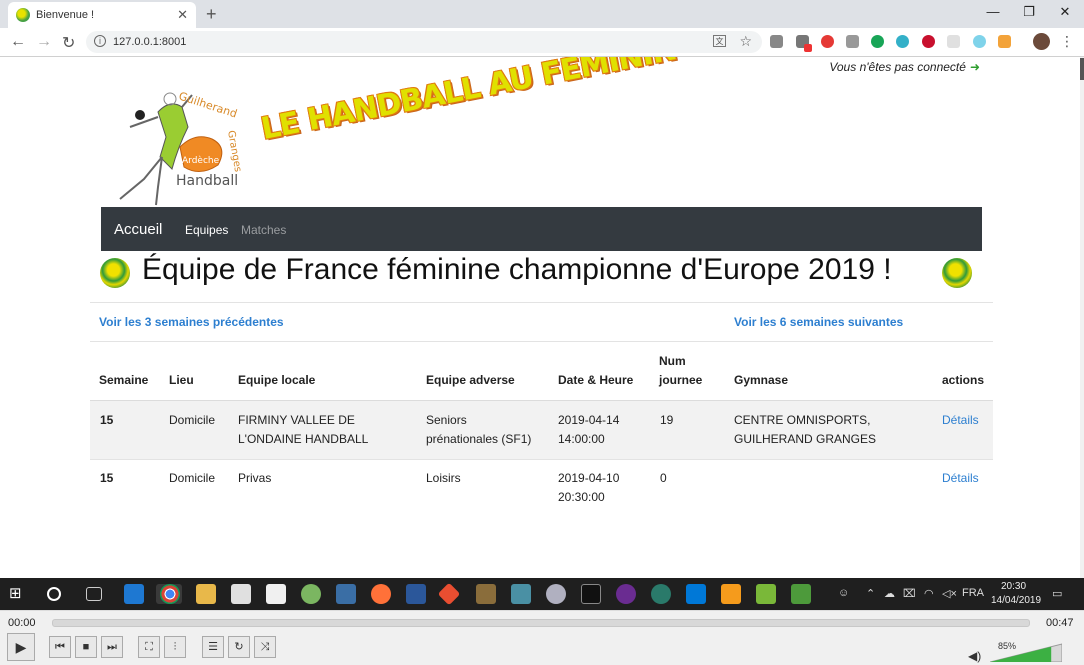 The height and width of the screenshot is (665, 1084). What do you see at coordinates (112, 647) in the screenshot?
I see `next-button-icon: ⏭` at bounding box center [112, 647].